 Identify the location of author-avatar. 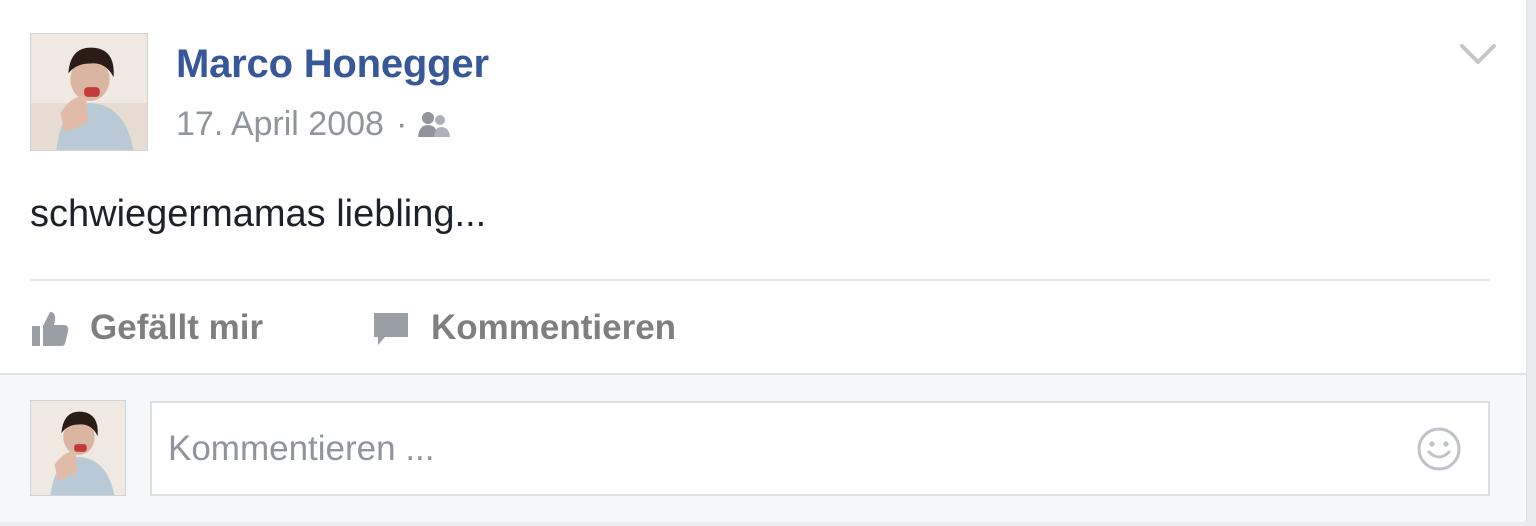
(89, 92).